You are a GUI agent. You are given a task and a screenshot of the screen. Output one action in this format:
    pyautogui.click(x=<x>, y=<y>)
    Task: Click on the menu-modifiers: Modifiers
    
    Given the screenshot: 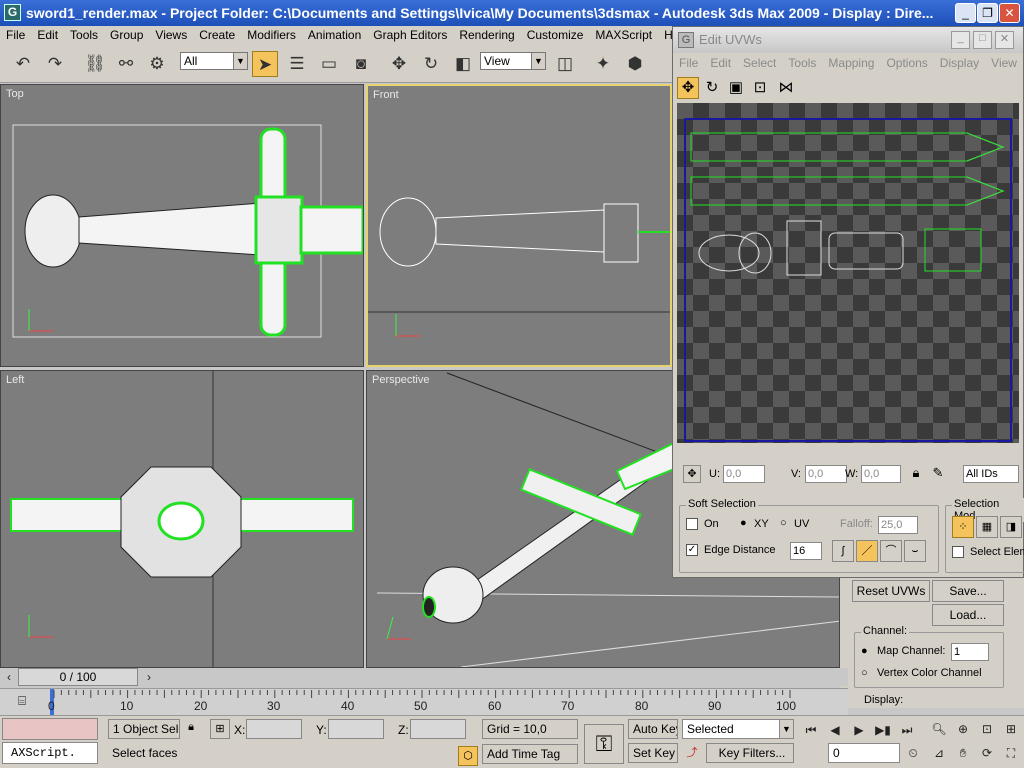 What is the action you would take?
    pyautogui.click(x=271, y=34)
    